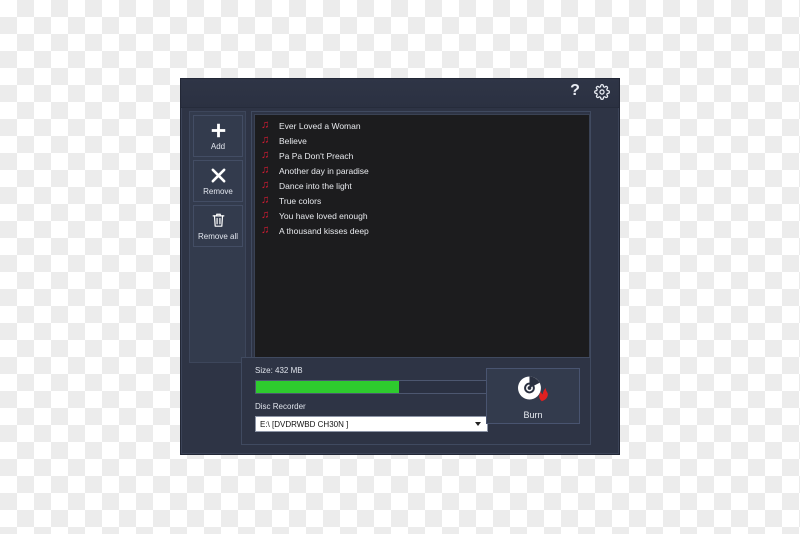 The width and height of the screenshot is (800, 534). What do you see at coordinates (280, 406) in the screenshot?
I see `disc-recorder-label: Disc Recorder` at bounding box center [280, 406].